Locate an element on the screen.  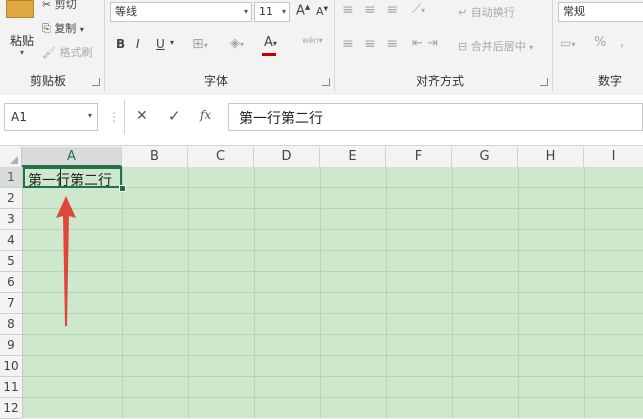
indent-buttons: ⇤ ⇥ is located at coordinates (425, 43).